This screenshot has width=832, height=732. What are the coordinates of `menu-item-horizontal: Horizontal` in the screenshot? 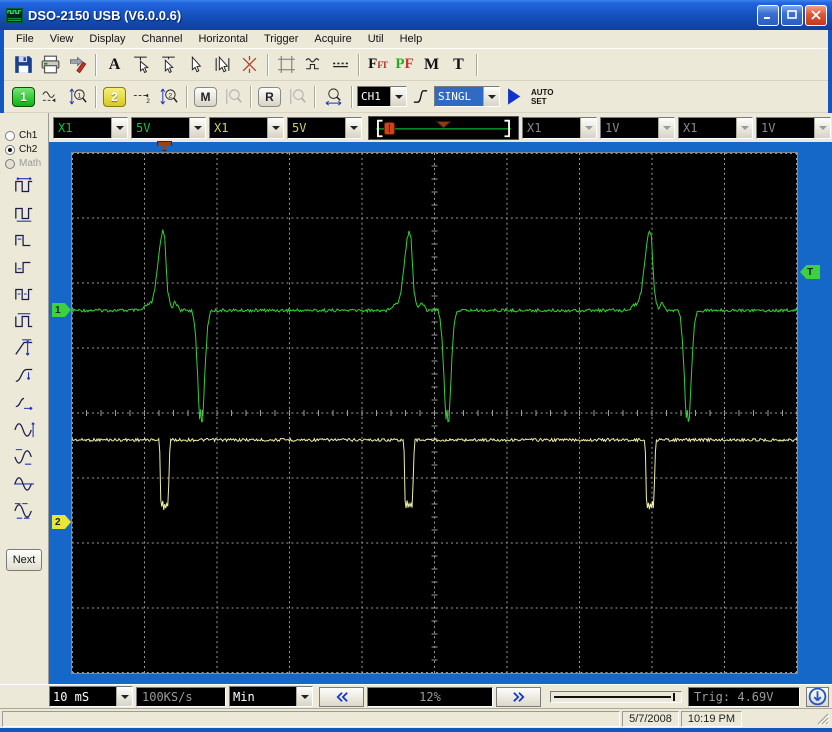 It's located at (223, 39).